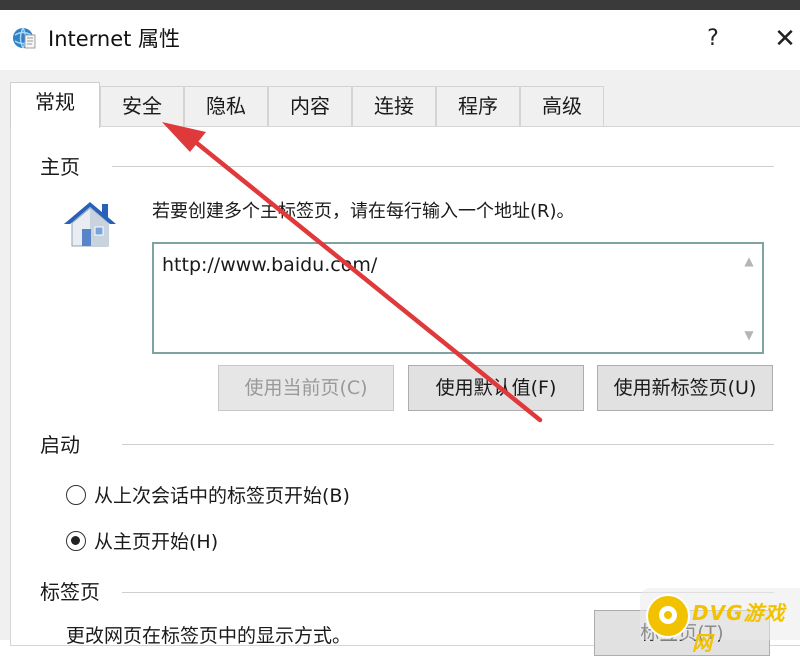 The image size is (800, 658). Describe the element at coordinates (142, 106) in the screenshot. I see `tab-security: 安全` at that location.